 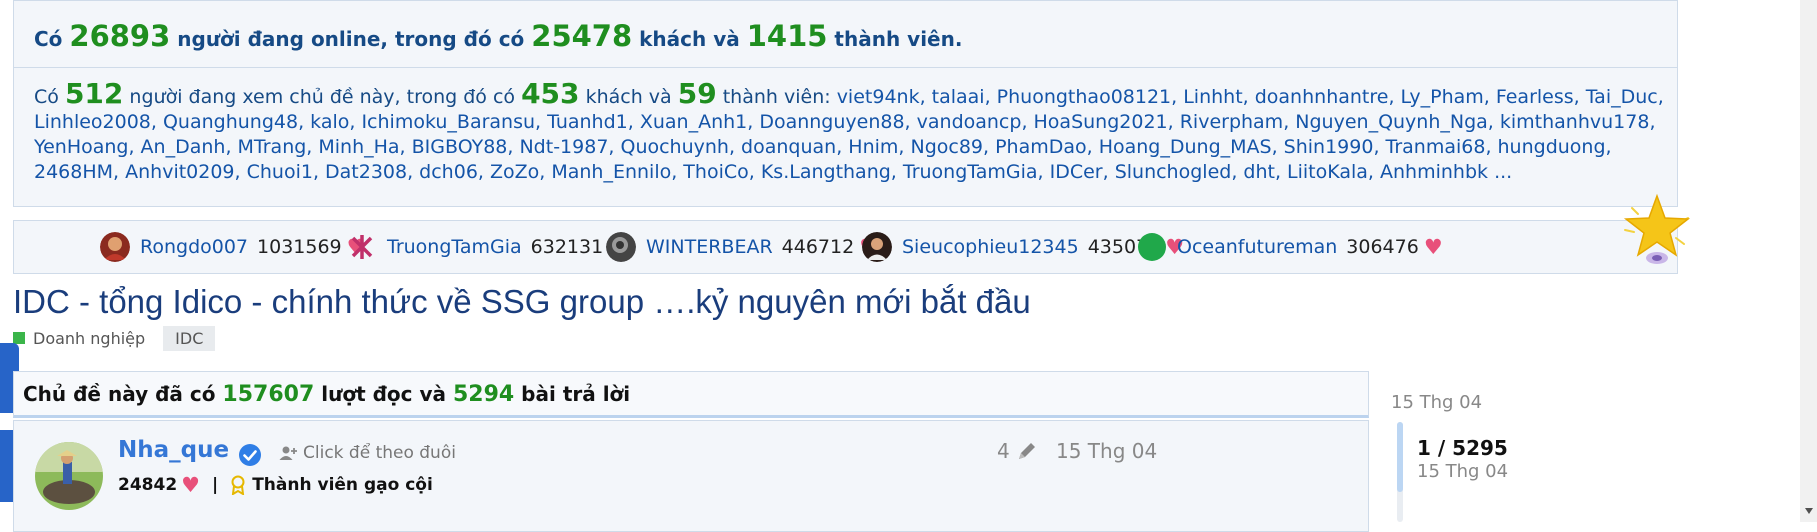 I want to click on tag-chip: IDC, so click(x=189, y=338).